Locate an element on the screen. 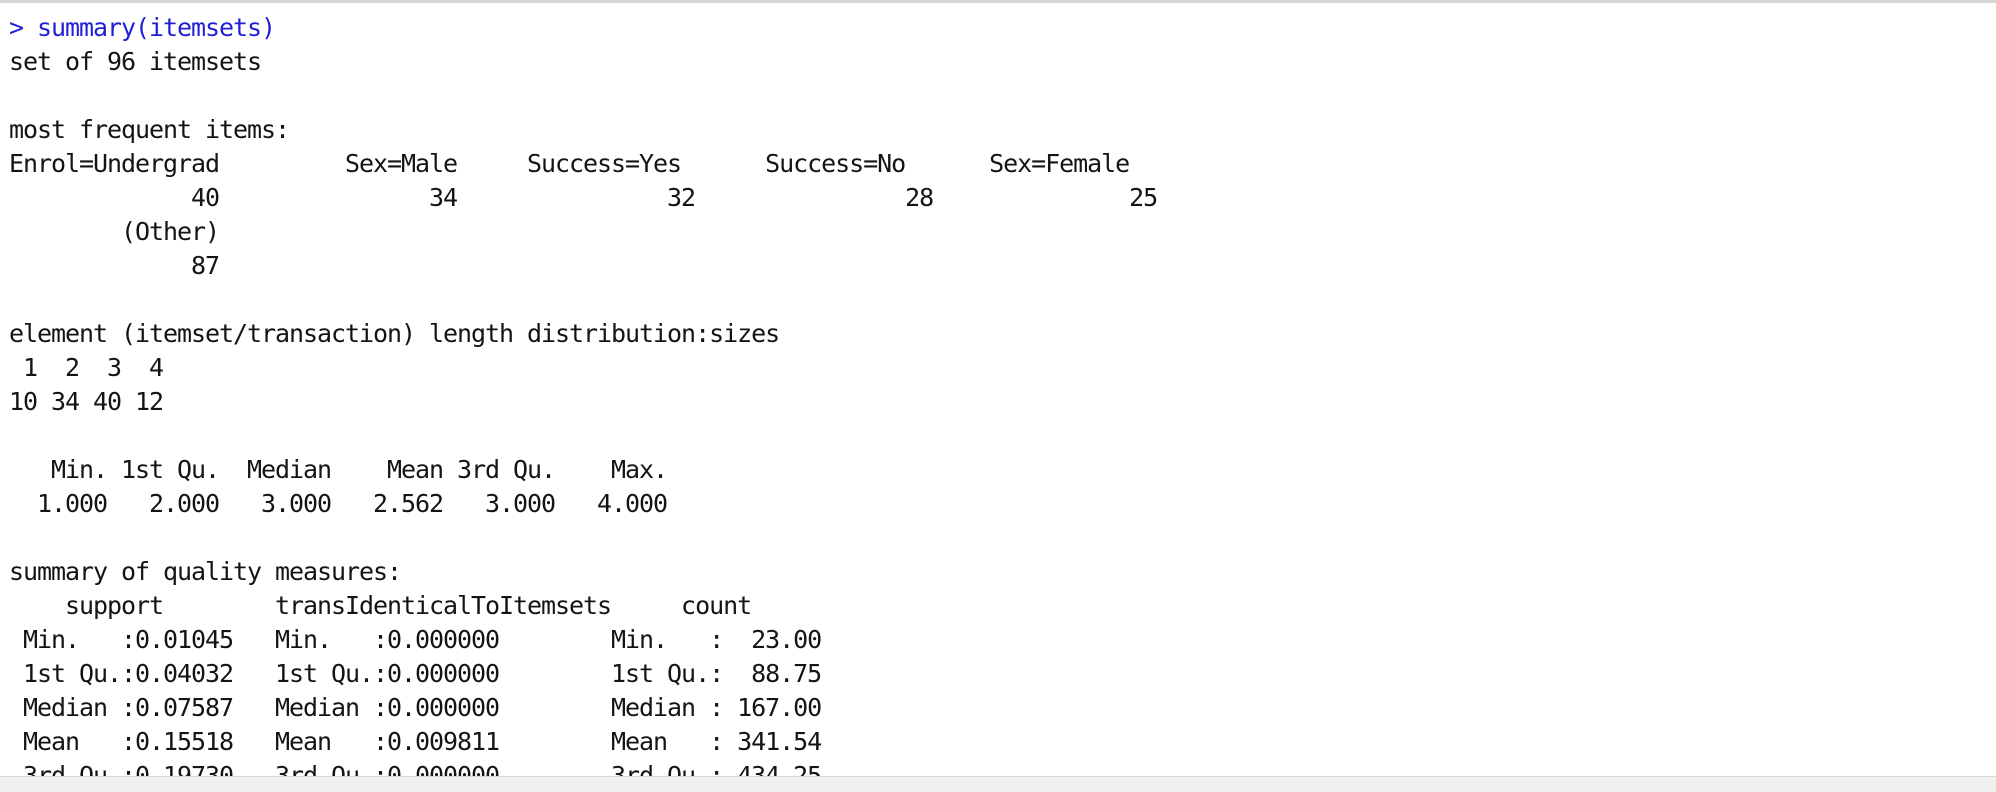  console-output-line: Min. 1st Qu. Median Mean 3rd Qu. Max. is located at coordinates (338, 469).